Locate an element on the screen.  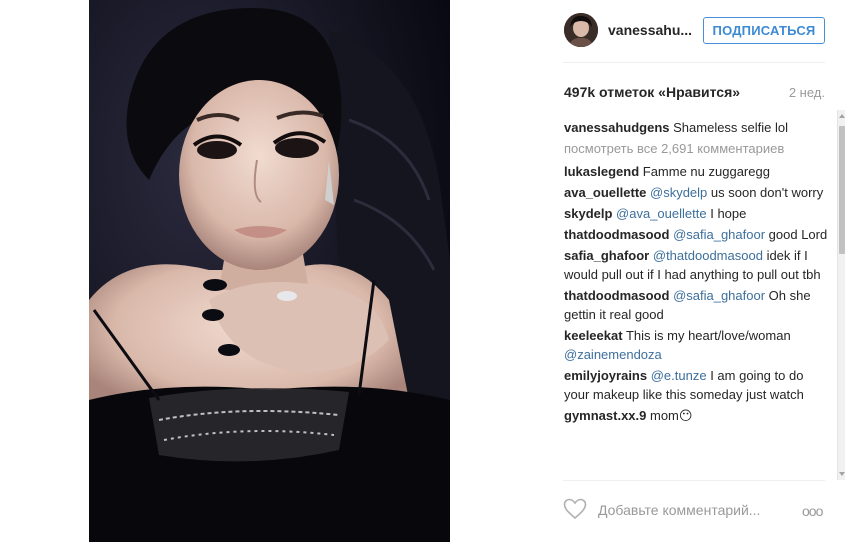
follow-button: ПОДПИСАТЬСЯ is located at coordinates (764, 30).